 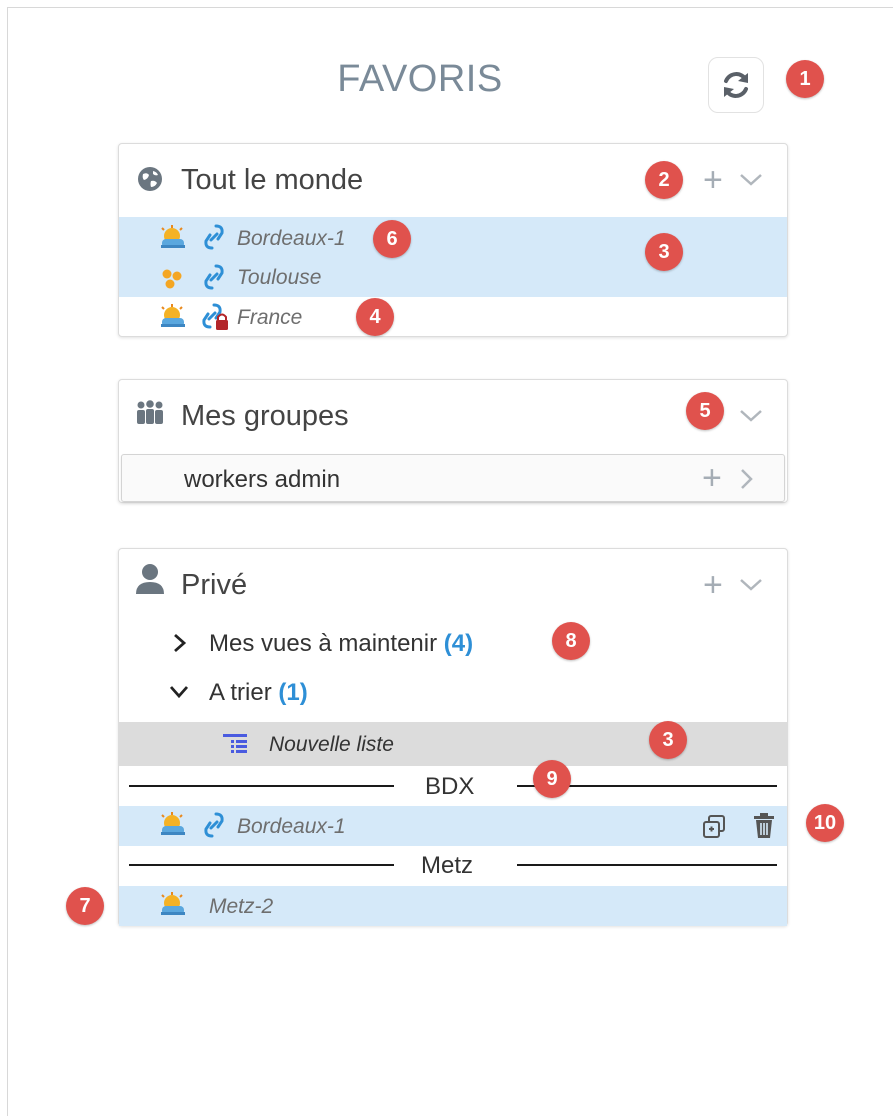 I want to click on add-to-group-button: +, so click(x=712, y=478).